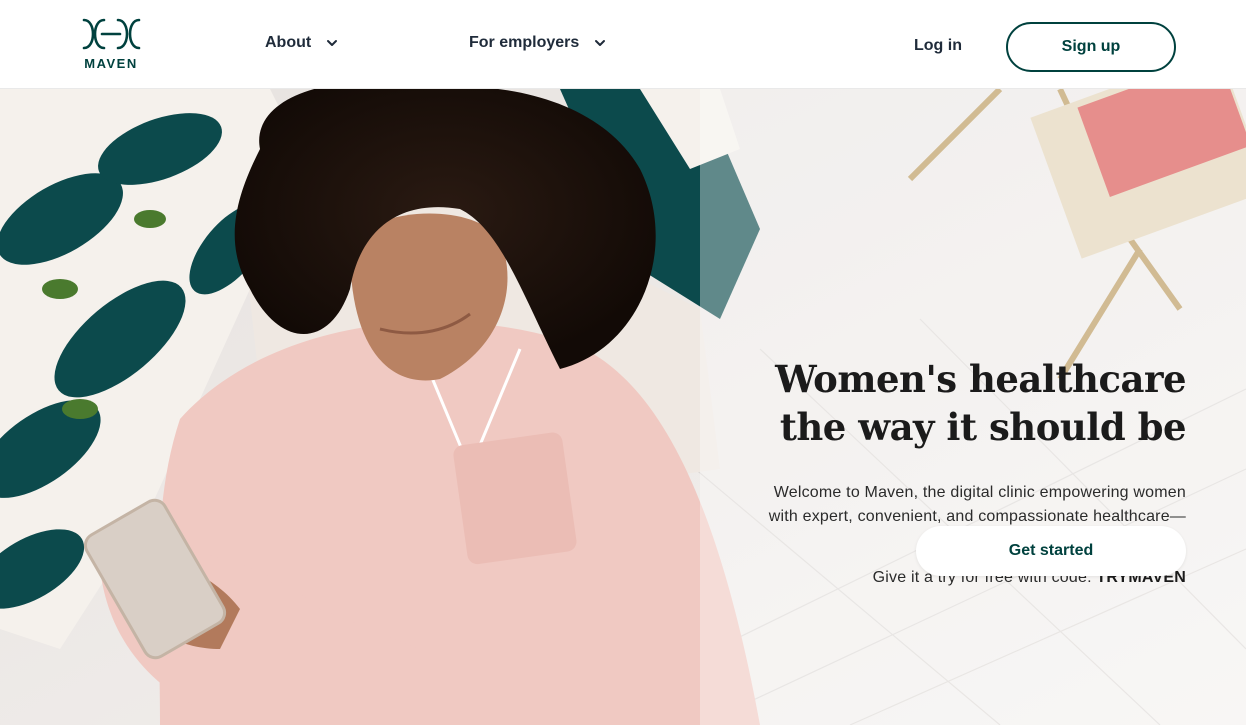 This screenshot has width=1246, height=725. I want to click on nav-about-label: About, so click(288, 42).